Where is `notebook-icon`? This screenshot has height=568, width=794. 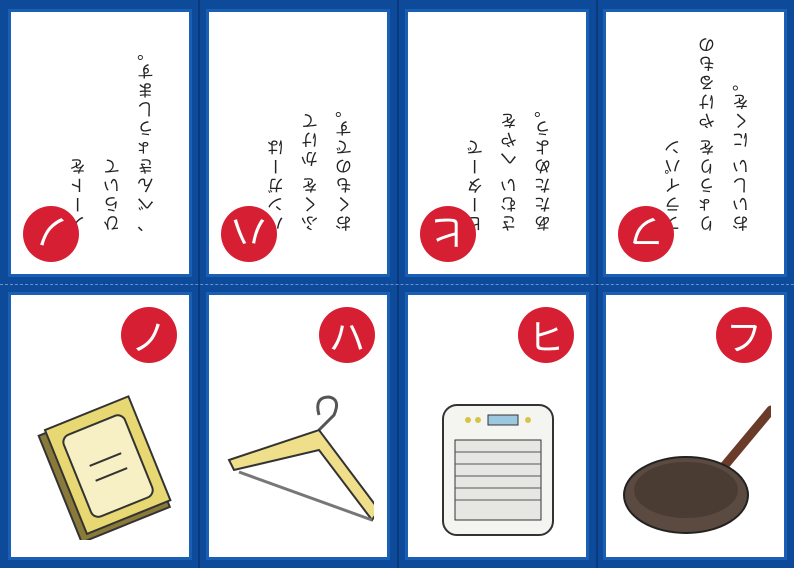
notebook-icon is located at coordinates (104, 467).